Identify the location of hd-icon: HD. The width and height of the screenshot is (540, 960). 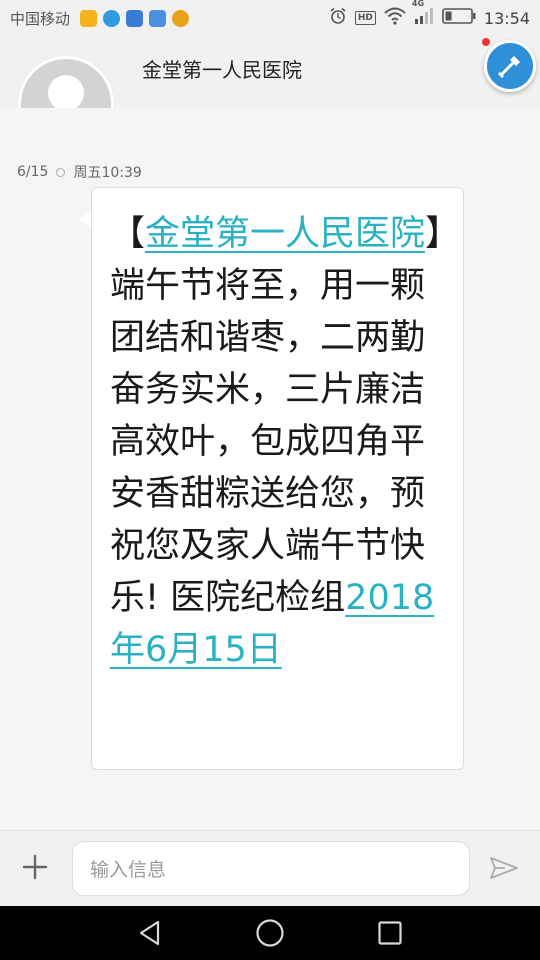
(365, 18).